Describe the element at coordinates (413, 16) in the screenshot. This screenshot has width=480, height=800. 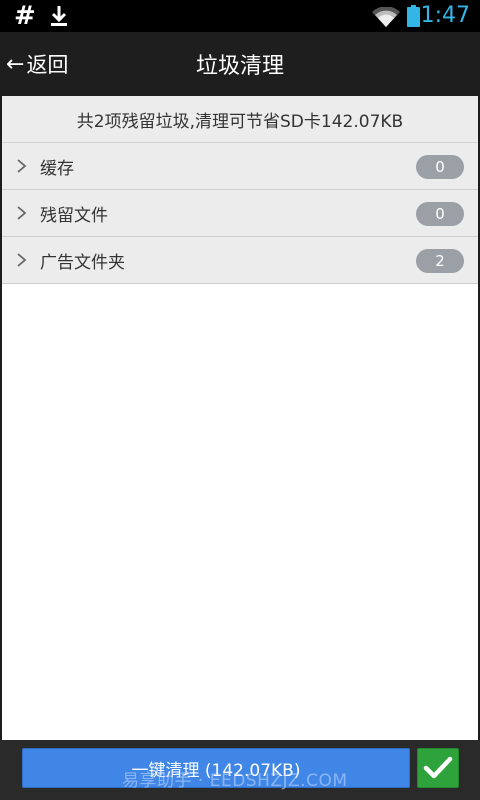
I see `battery-icon` at that location.